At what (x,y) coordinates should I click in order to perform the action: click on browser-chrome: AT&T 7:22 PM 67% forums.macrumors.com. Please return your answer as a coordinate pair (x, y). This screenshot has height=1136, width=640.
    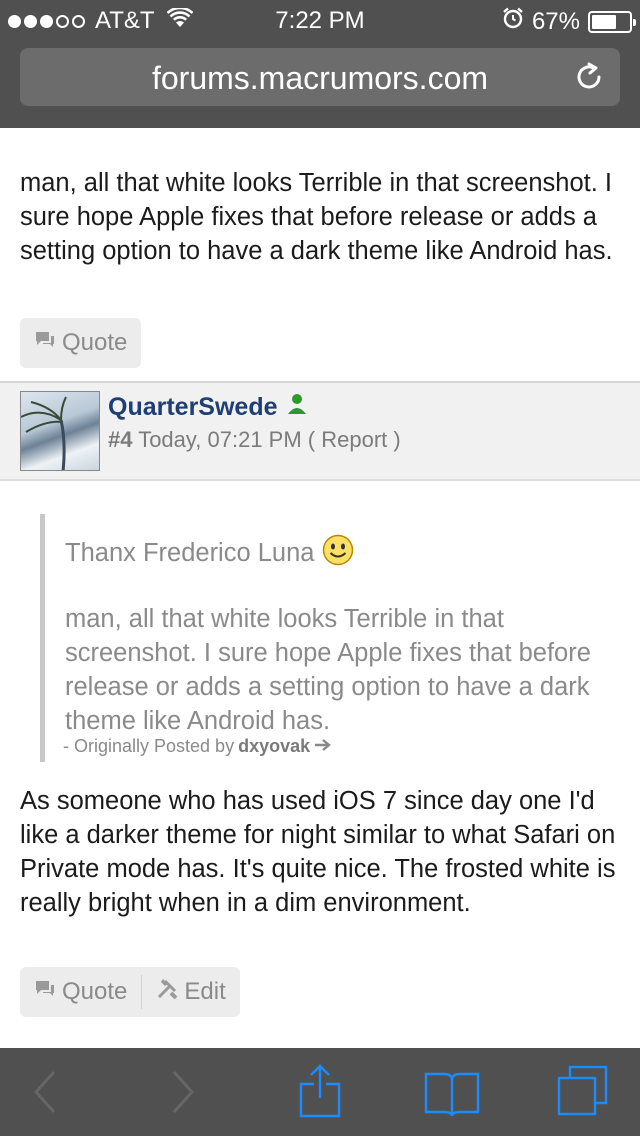
    Looking at the image, I should click on (320, 64).